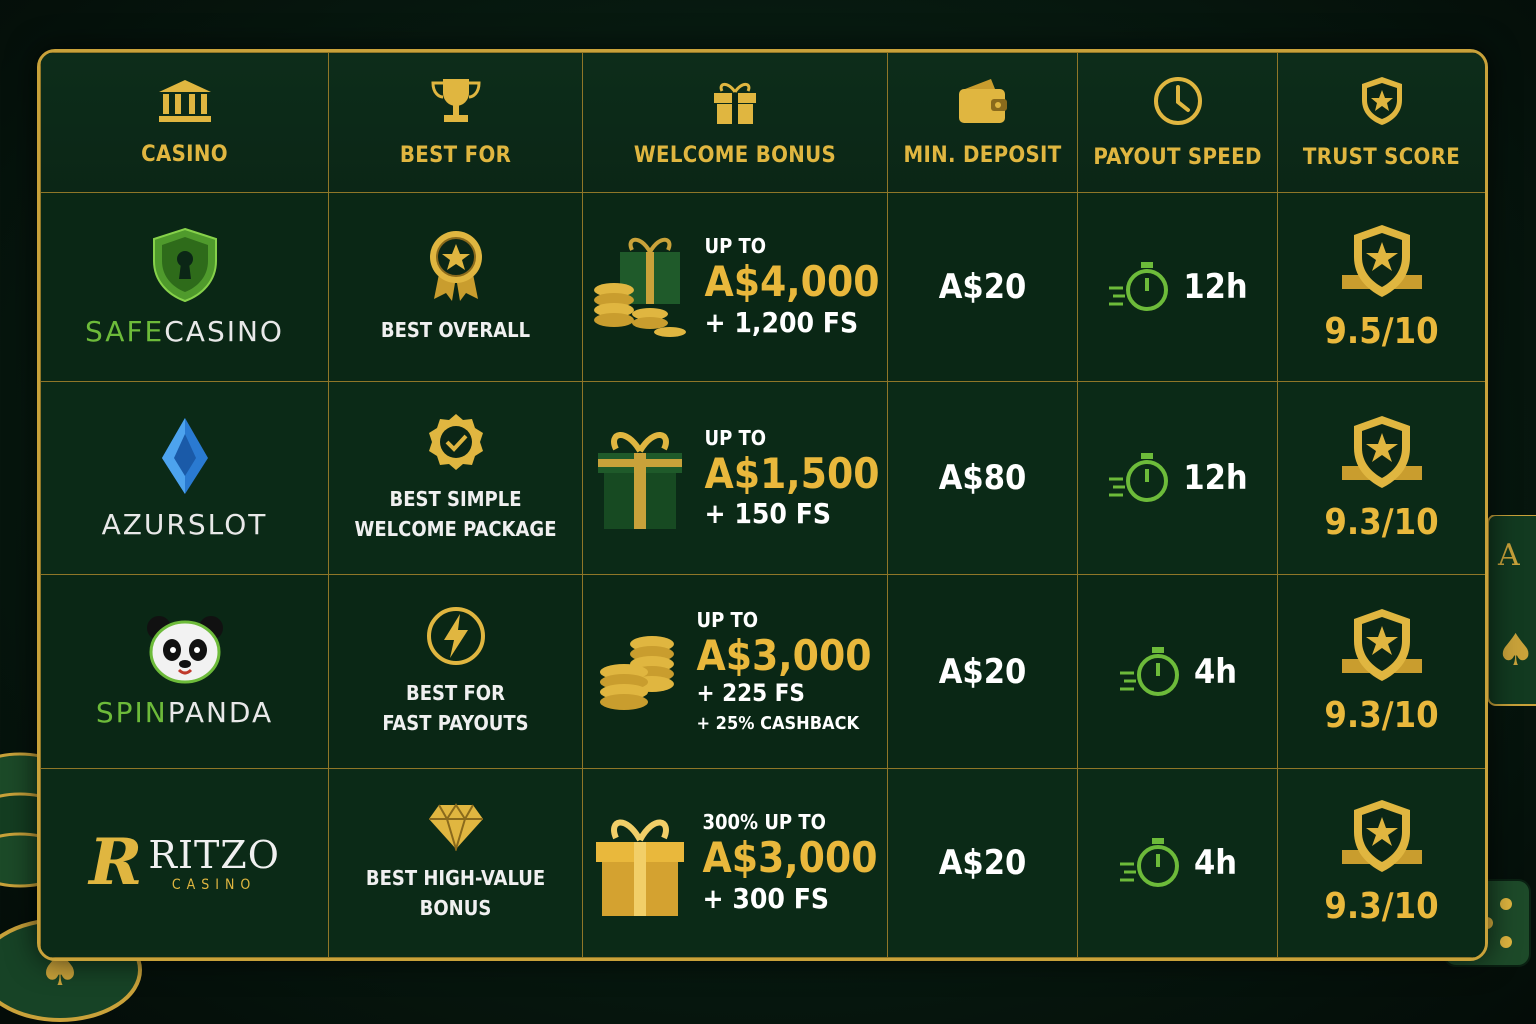 The height and width of the screenshot is (1024, 1536). What do you see at coordinates (1177, 287) in the screenshot?
I see `payout-cell: 12h` at bounding box center [1177, 287].